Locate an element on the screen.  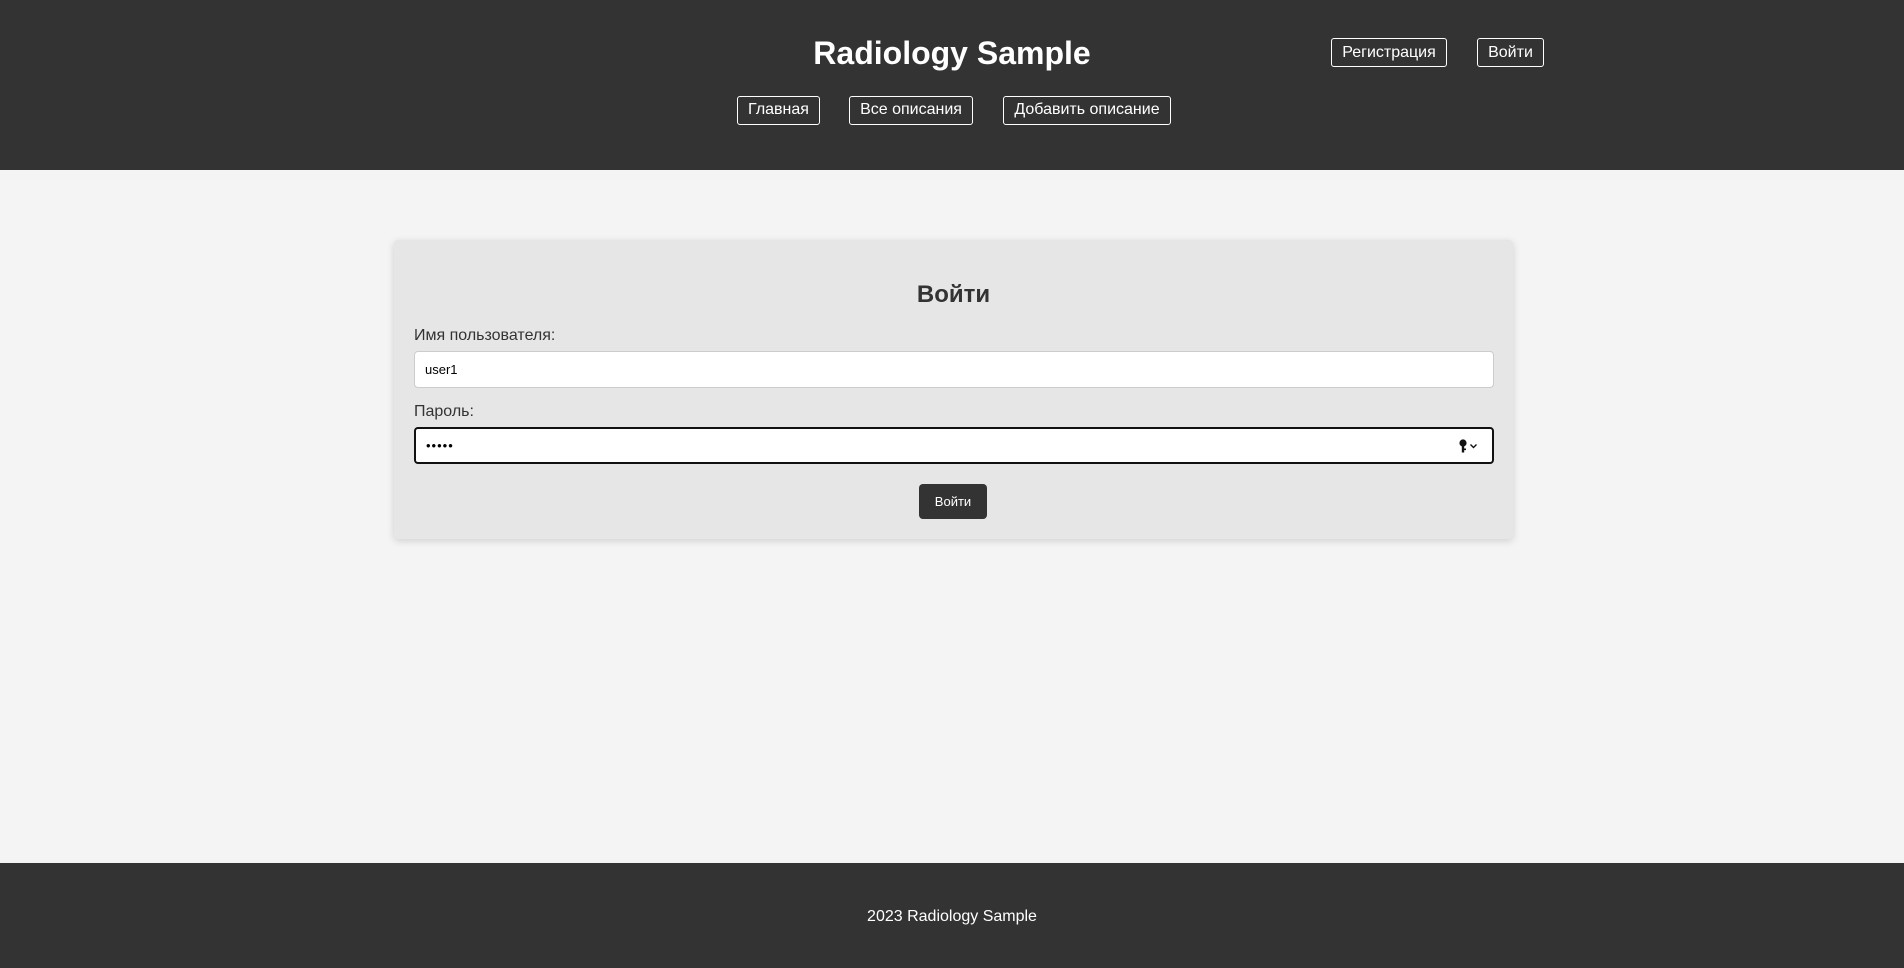
username-input is located at coordinates (954, 369).